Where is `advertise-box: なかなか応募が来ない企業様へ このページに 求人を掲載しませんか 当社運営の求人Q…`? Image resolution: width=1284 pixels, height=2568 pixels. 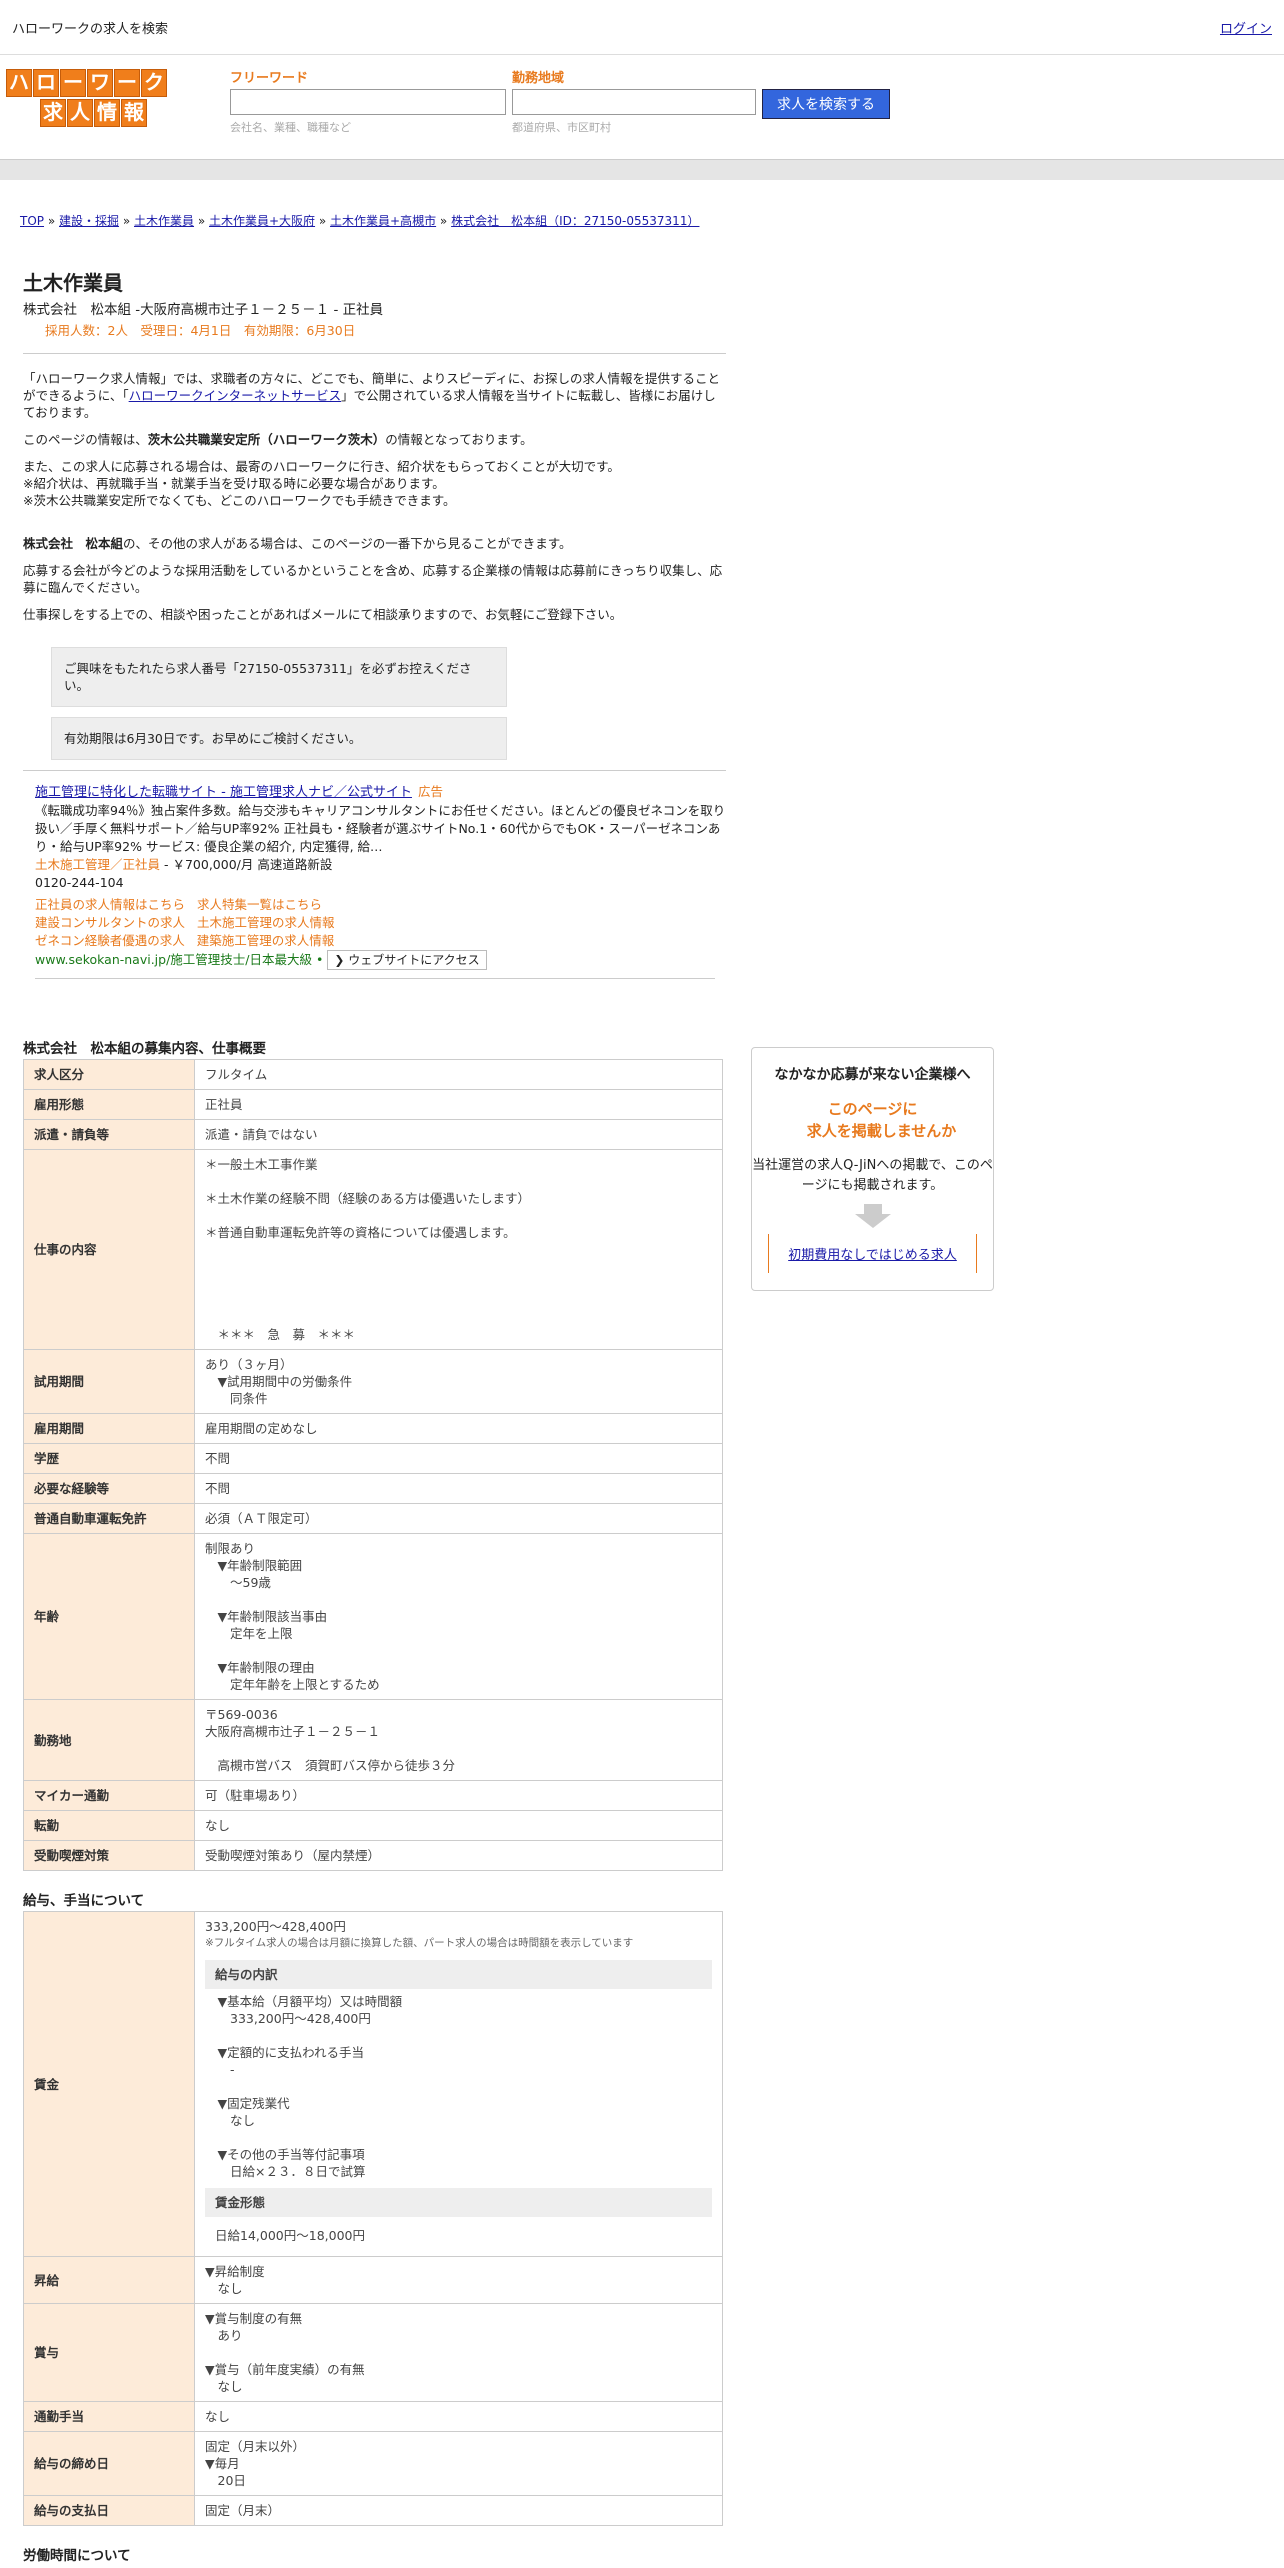
advertise-box: なかなか応募が来ない企業様へ このページに 求人を掲載しませんか 当社運営の求人Q… is located at coordinates (872, 1169).